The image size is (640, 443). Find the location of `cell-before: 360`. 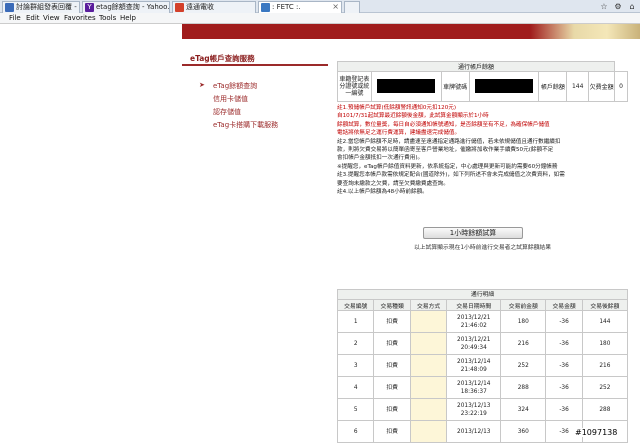

cell-before: 360 is located at coordinates (523, 431).